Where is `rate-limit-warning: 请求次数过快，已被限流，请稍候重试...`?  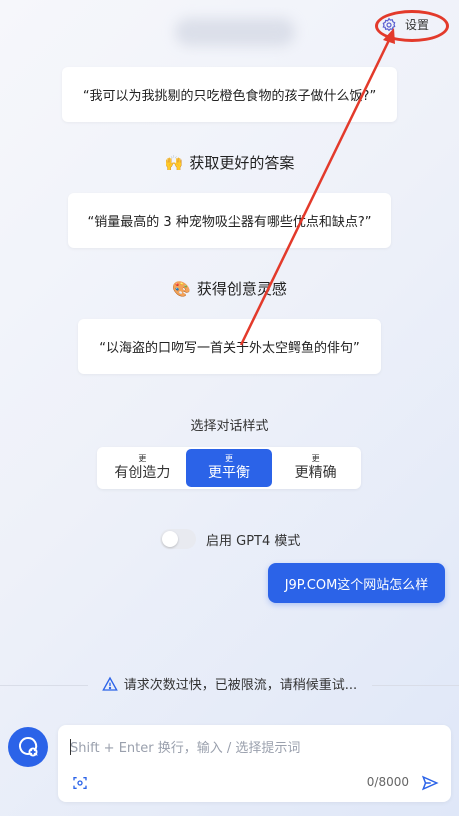 rate-limit-warning: 请求次数过快，已被限流，请稍候重试... is located at coordinates (229, 683).